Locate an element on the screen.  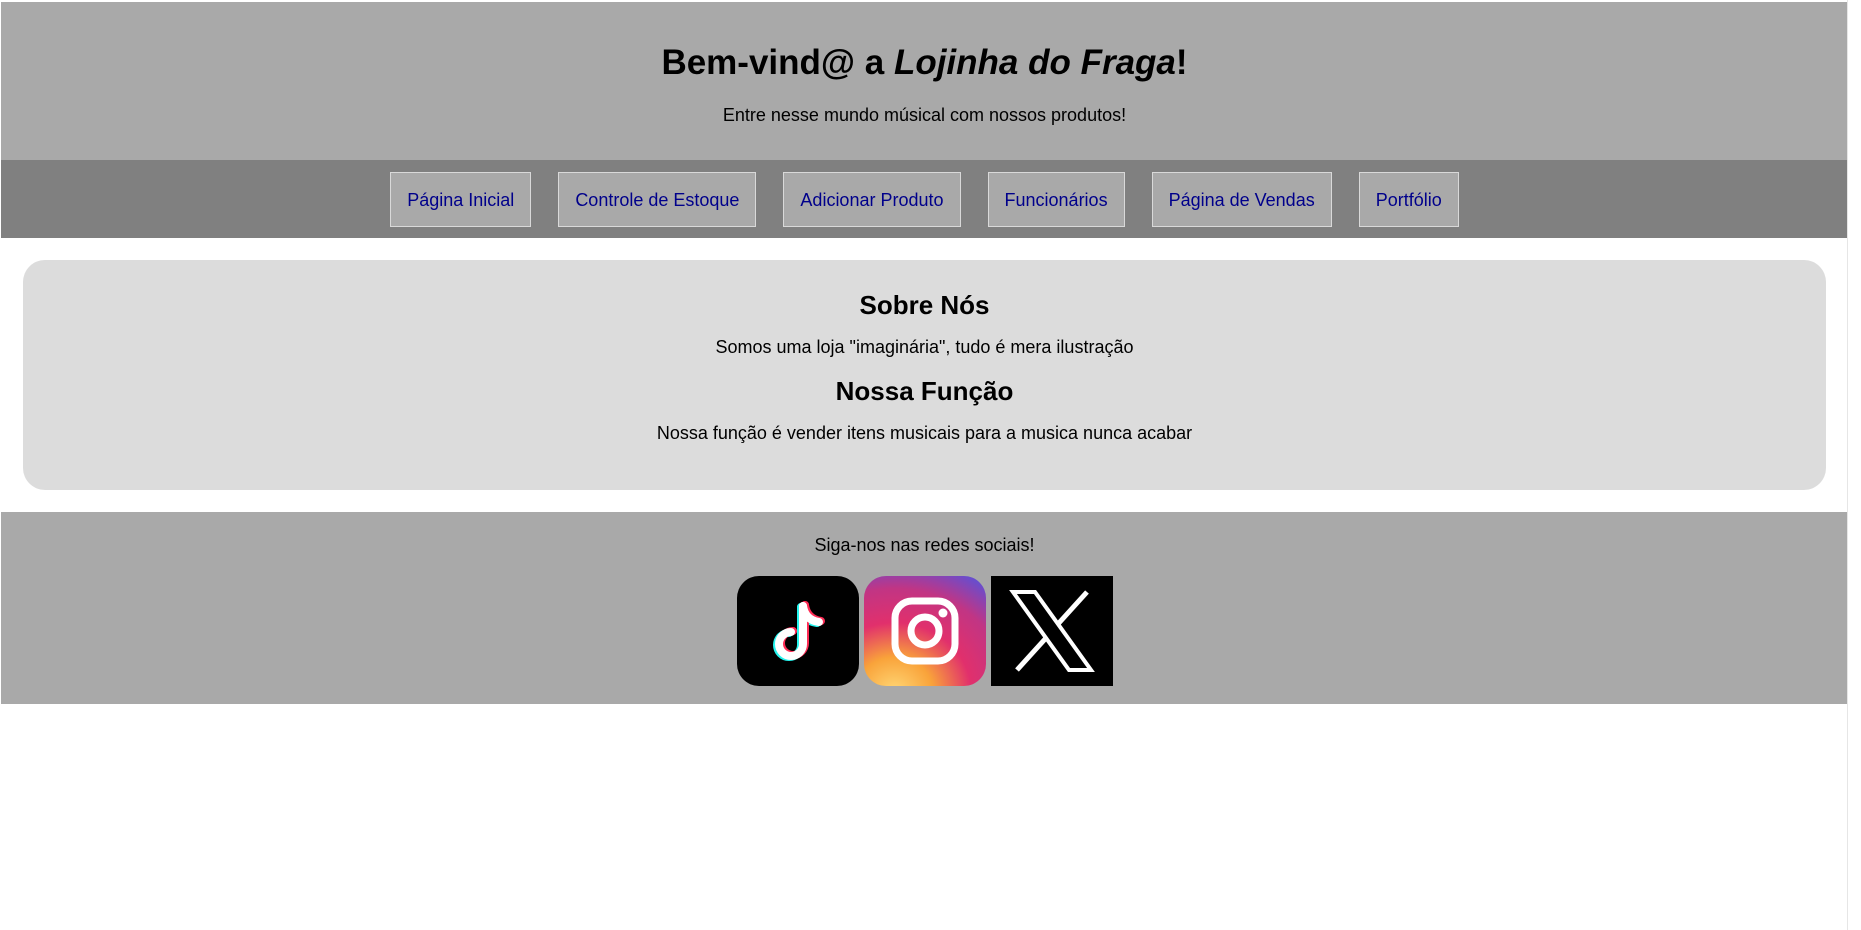
title-suffix: ! is located at coordinates (1181, 62).